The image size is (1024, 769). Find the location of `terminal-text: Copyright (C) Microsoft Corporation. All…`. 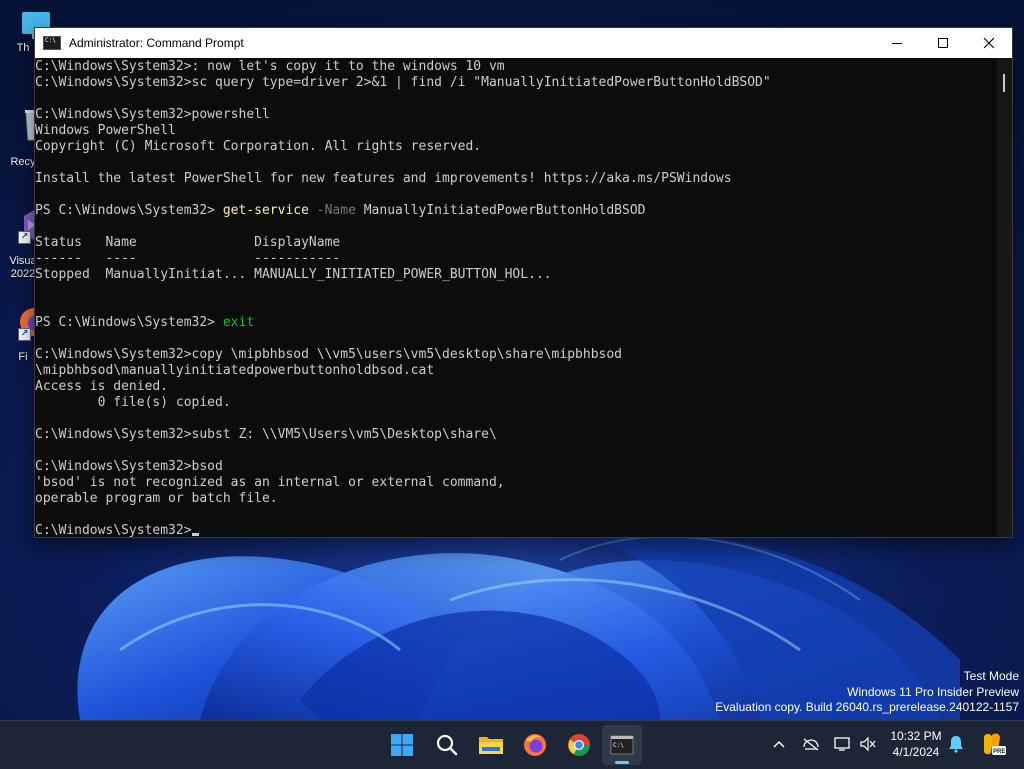

terminal-text: Copyright (C) Microsoft Corporation. All… is located at coordinates (258, 146).